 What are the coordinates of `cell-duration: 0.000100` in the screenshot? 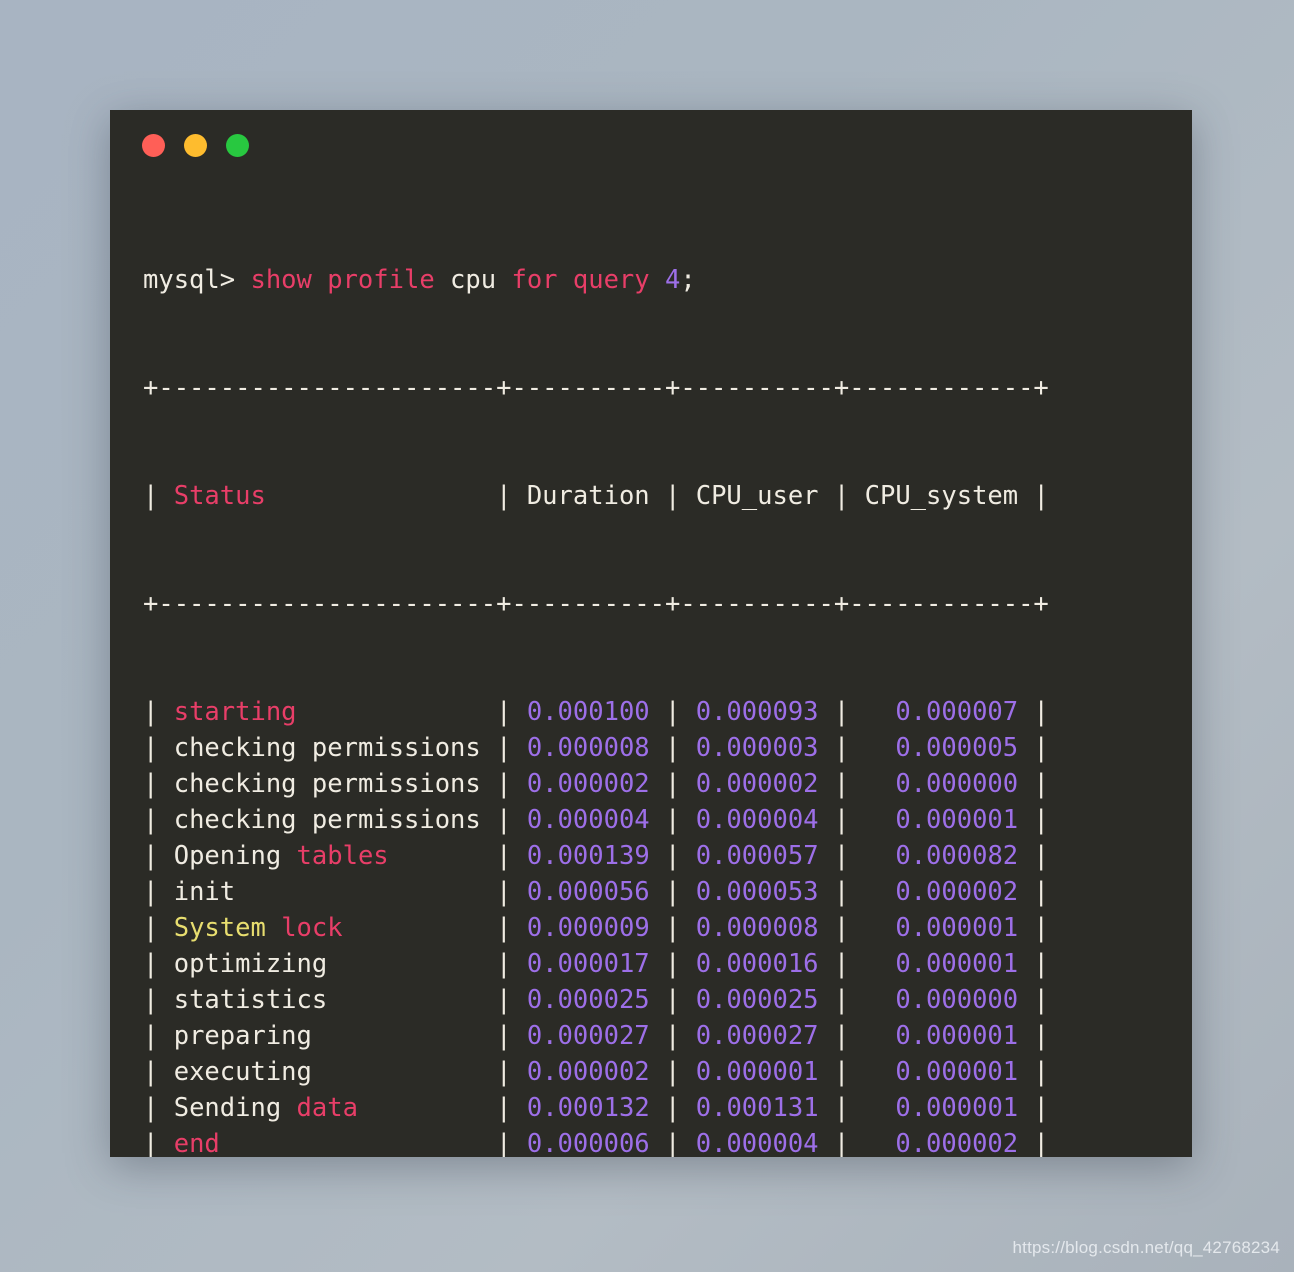 It's located at (588, 712).